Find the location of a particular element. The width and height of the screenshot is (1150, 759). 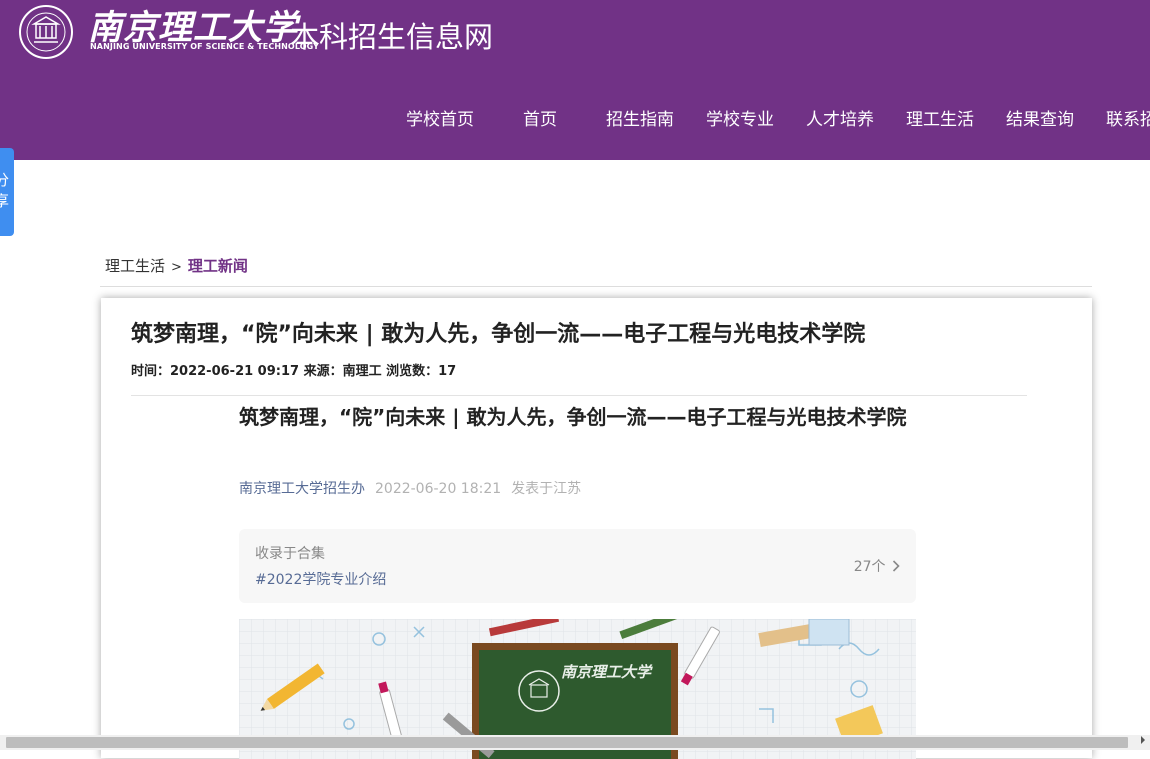

wechat-author-link: 南京理工大学招生办 is located at coordinates (302, 489).